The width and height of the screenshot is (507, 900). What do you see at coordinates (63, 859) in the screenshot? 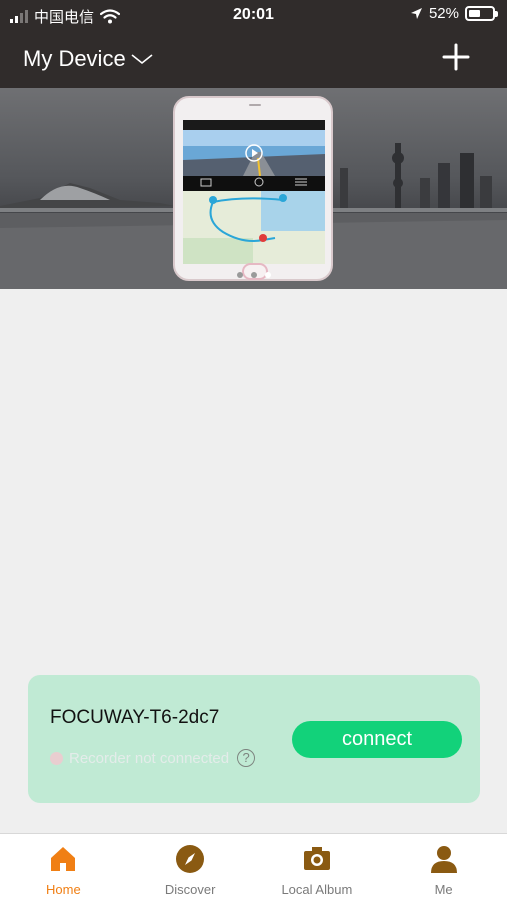
I see `home-icon` at bounding box center [63, 859].